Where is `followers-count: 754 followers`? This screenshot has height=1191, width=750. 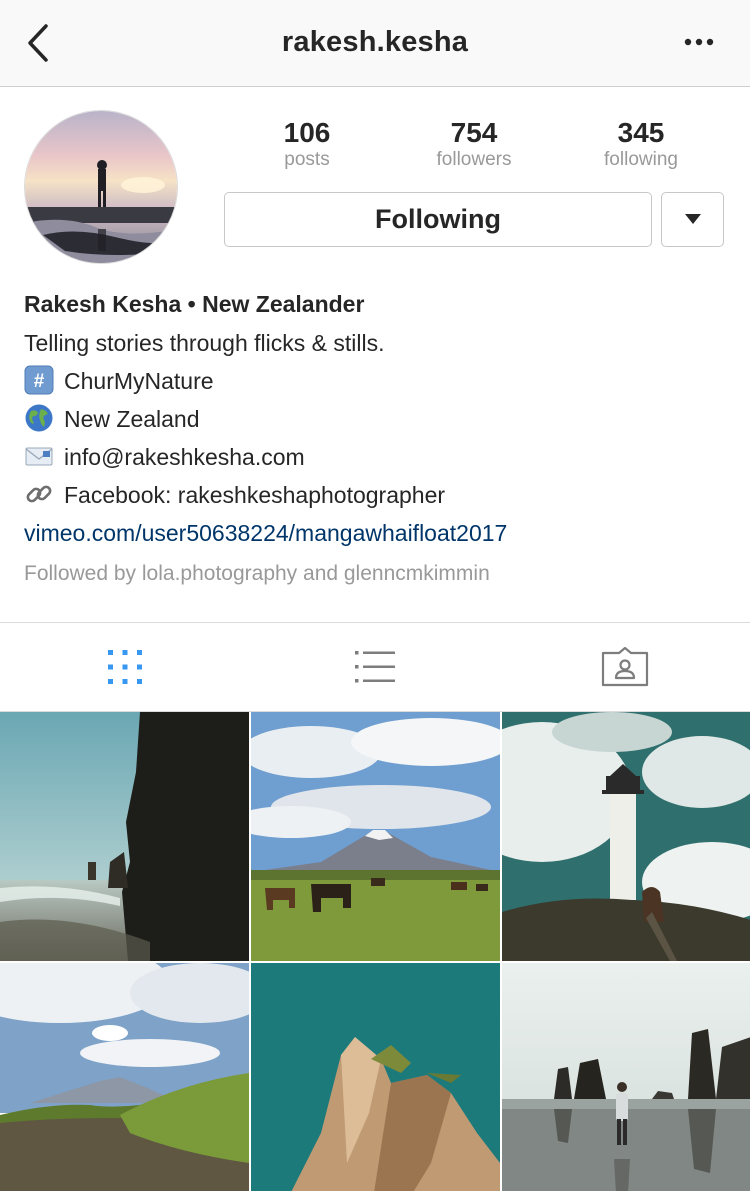
followers-count: 754 followers is located at coordinates (474, 143).